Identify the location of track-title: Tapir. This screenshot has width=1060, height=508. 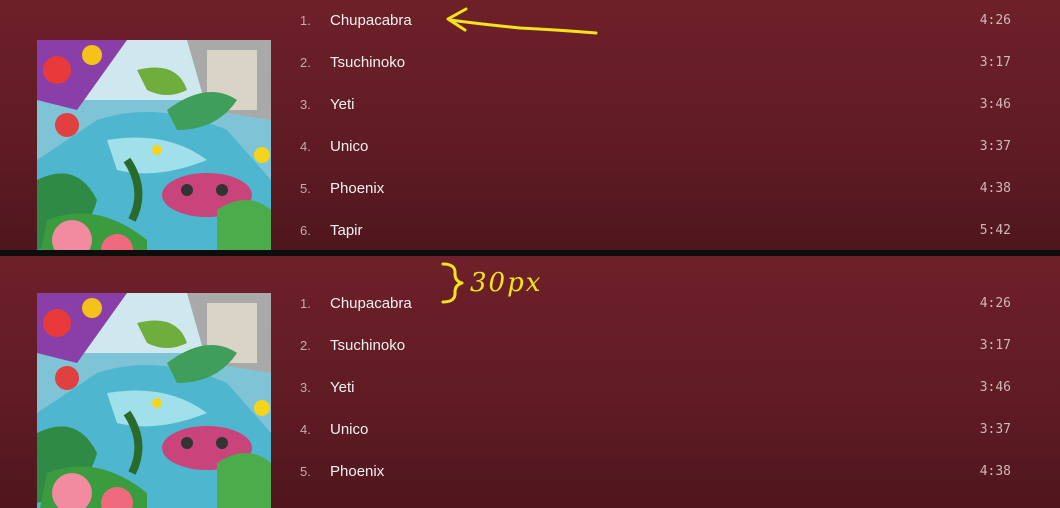
(346, 230).